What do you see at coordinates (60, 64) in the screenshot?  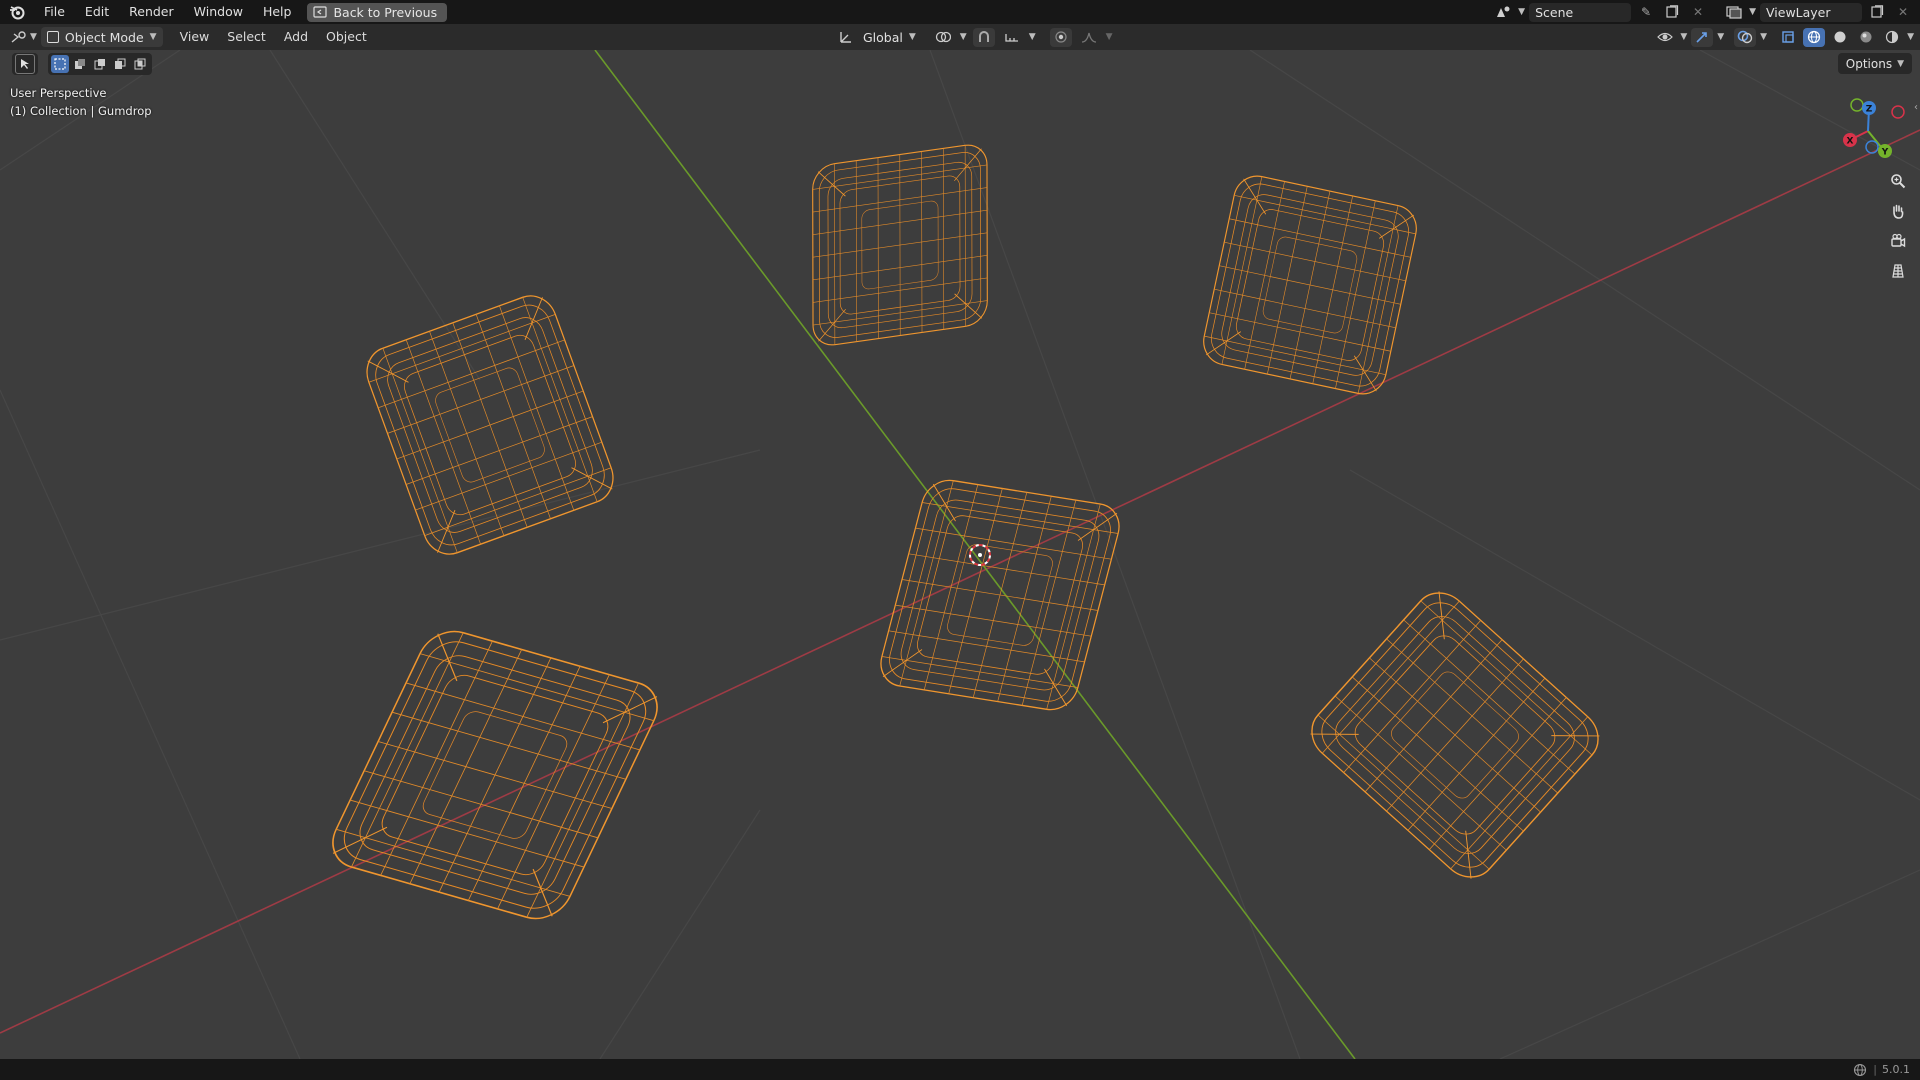 I see `select-new-icon` at bounding box center [60, 64].